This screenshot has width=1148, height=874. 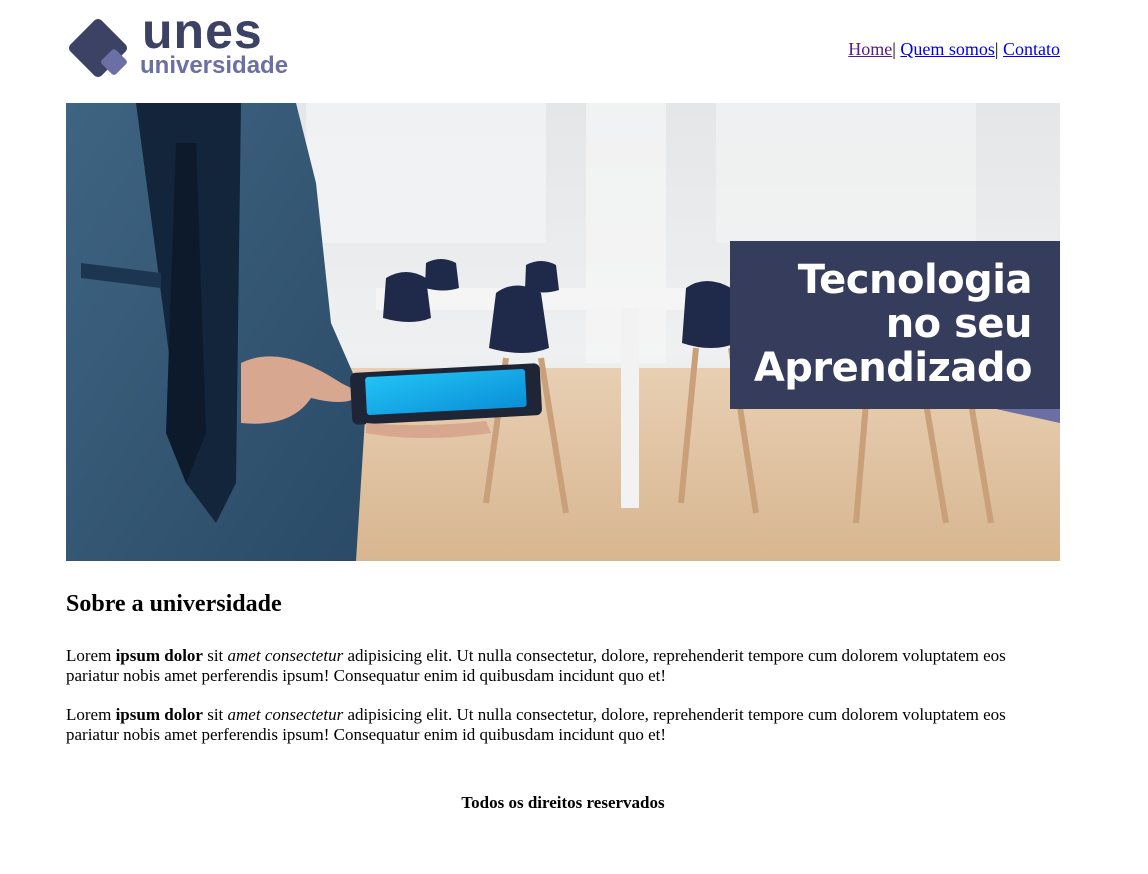 What do you see at coordinates (174, 604) in the screenshot?
I see `section-title: Sobre a universidade` at bounding box center [174, 604].